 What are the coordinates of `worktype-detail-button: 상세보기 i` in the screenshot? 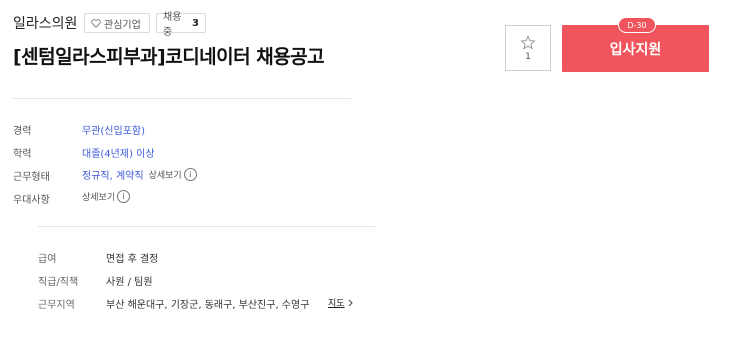 It's located at (173, 174).